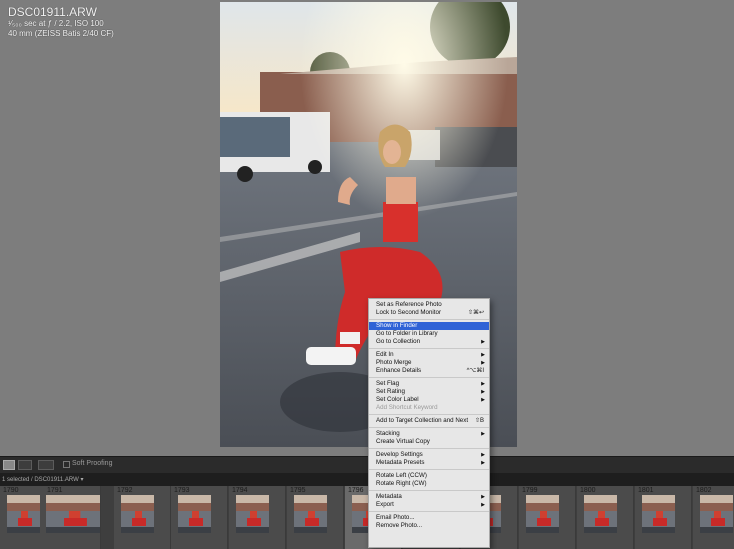 The image size is (734, 549). Describe the element at coordinates (52, 12) in the screenshot. I see `filename-label: DSC01911.ARW` at that location.